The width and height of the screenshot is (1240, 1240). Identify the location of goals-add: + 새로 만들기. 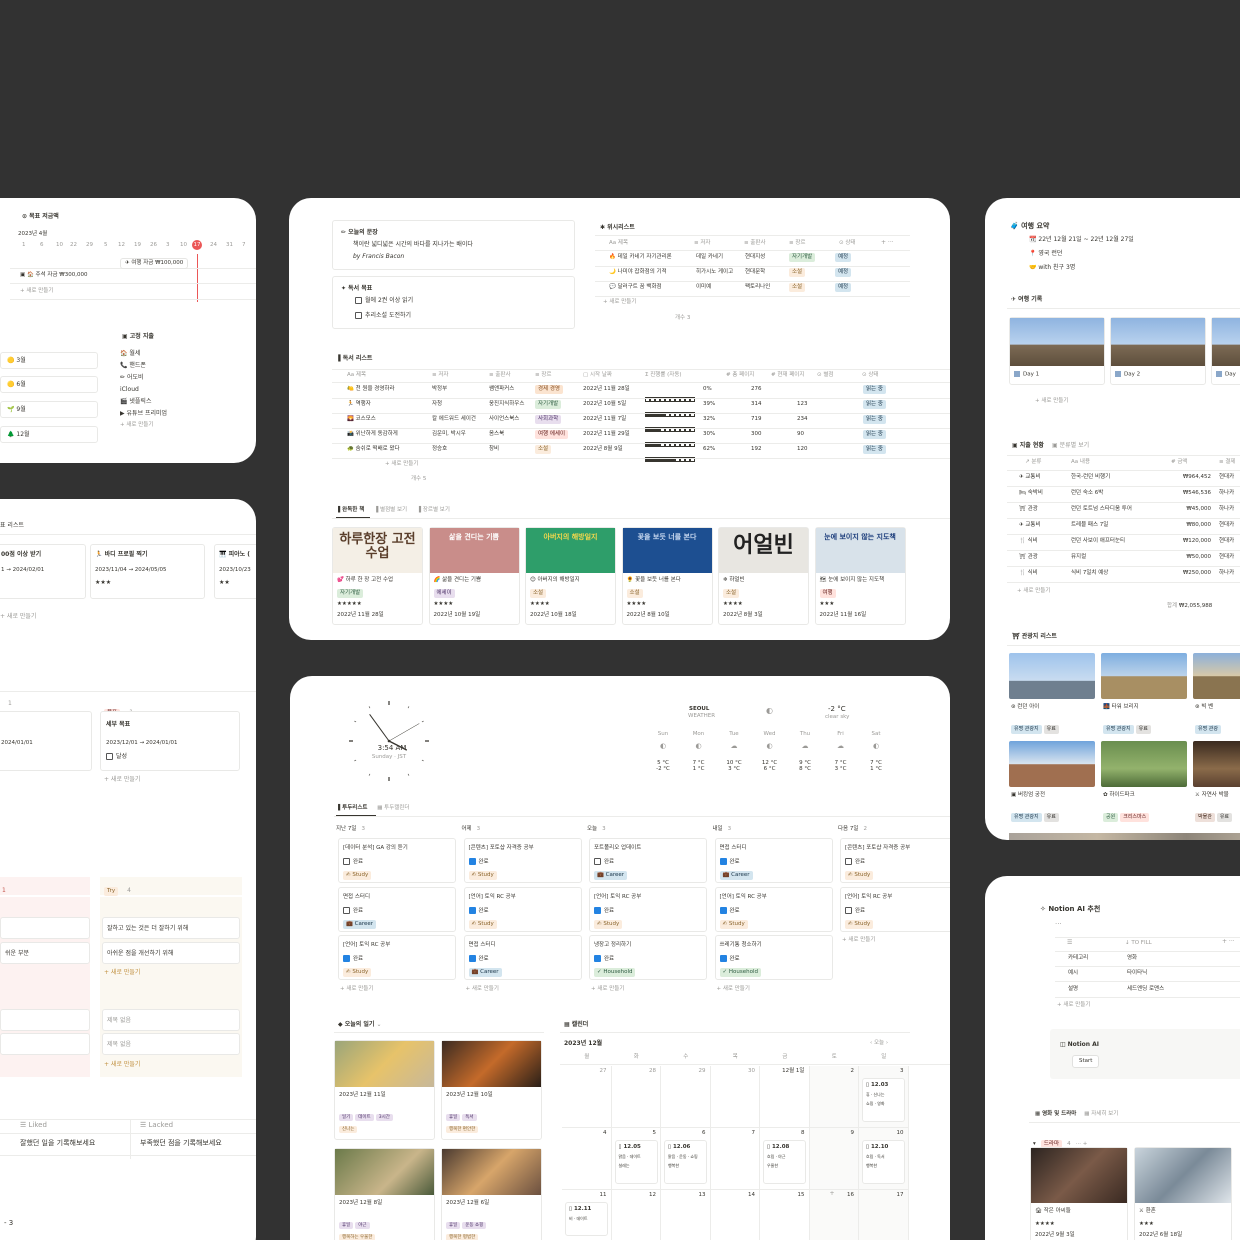
(18, 617).